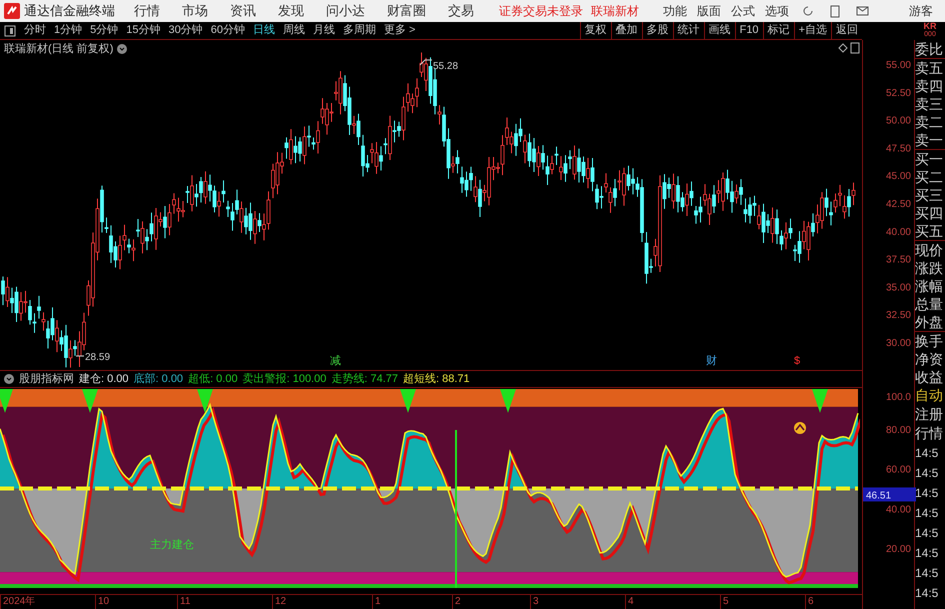  What do you see at coordinates (534, 602) in the screenshot?
I see `date-axis-label: 3` at bounding box center [534, 602].